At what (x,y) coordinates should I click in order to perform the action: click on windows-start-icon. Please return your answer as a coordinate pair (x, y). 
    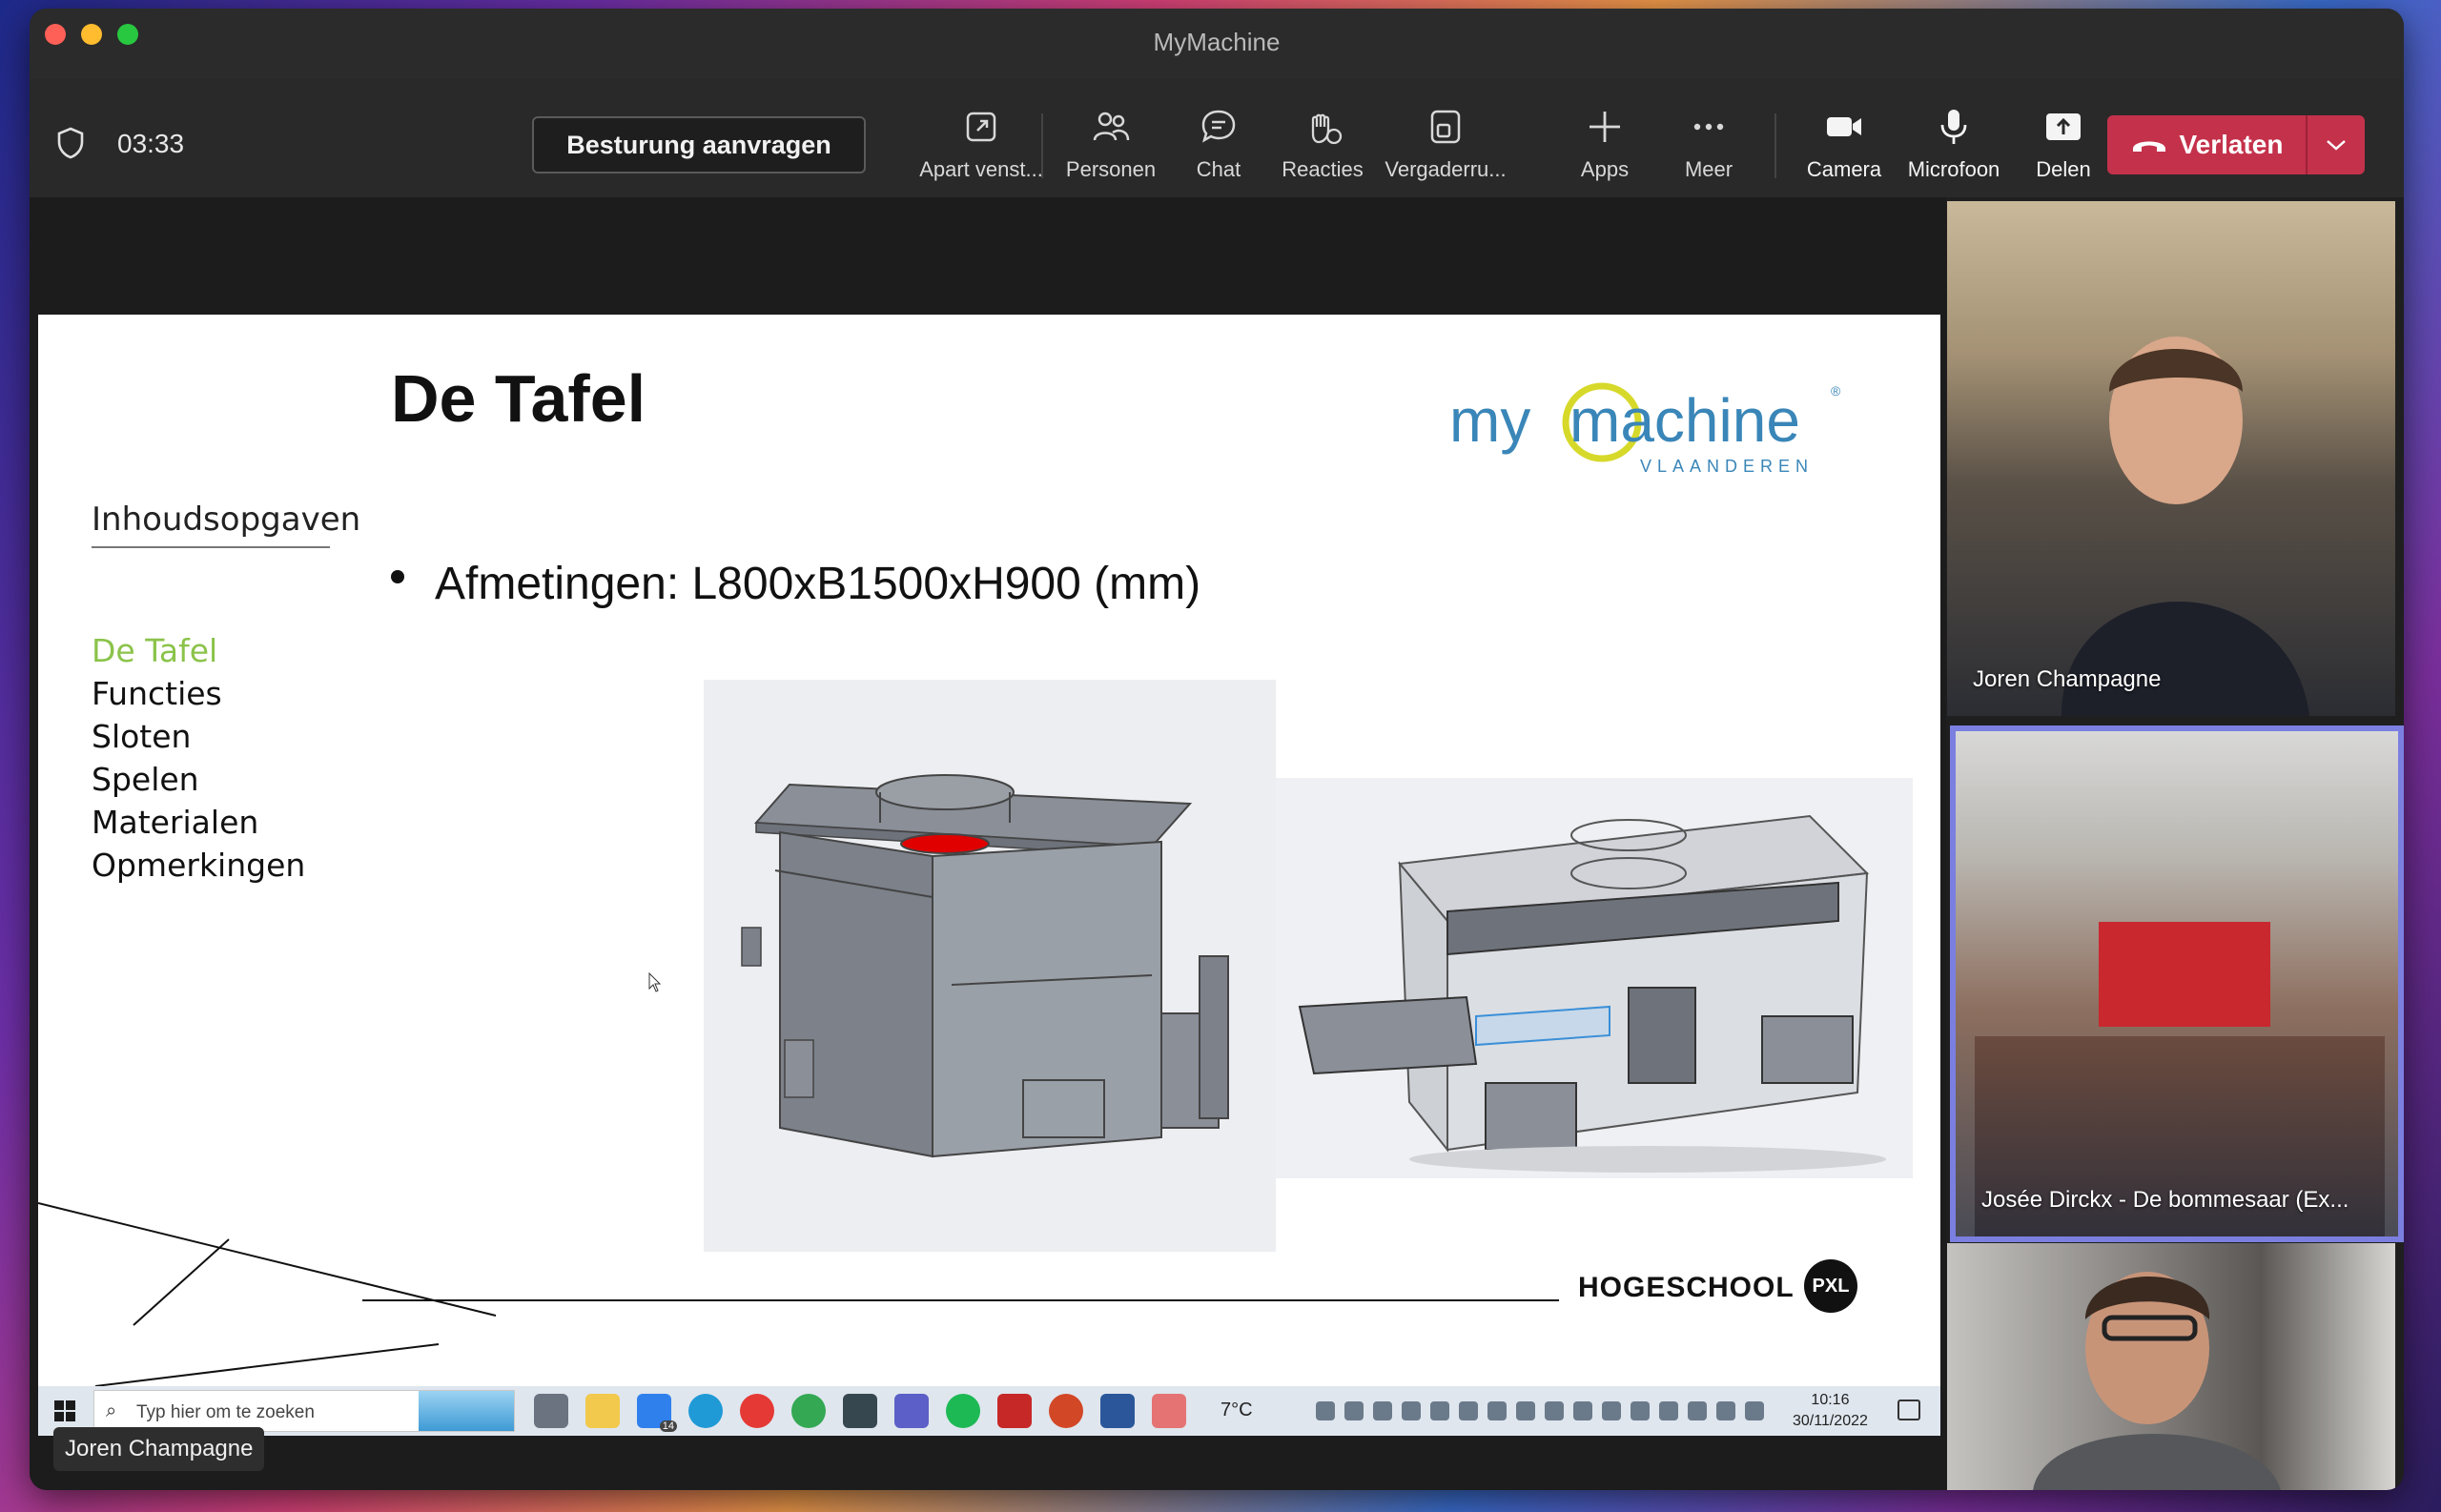
    Looking at the image, I should click on (64, 1411).